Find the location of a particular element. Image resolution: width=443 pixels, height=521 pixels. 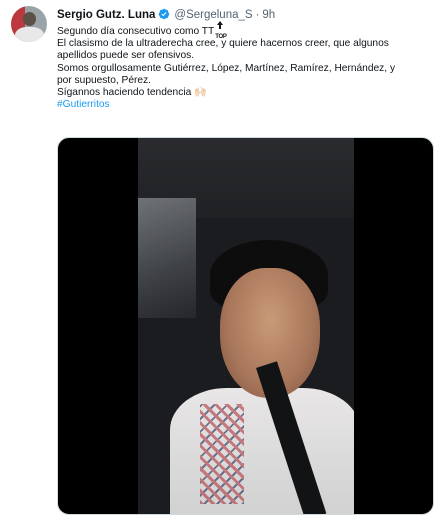

text-line-6: Sígannos haciendo tendencia 🙌🏻 is located at coordinates (246, 93).